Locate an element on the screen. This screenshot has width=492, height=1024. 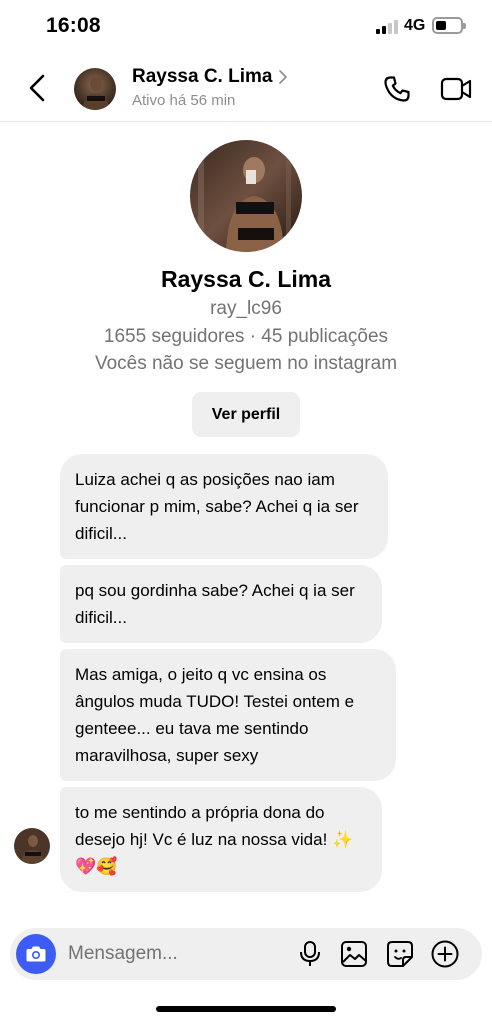
contact-name-link: Rayssa C. Lima is located at coordinates (210, 77).